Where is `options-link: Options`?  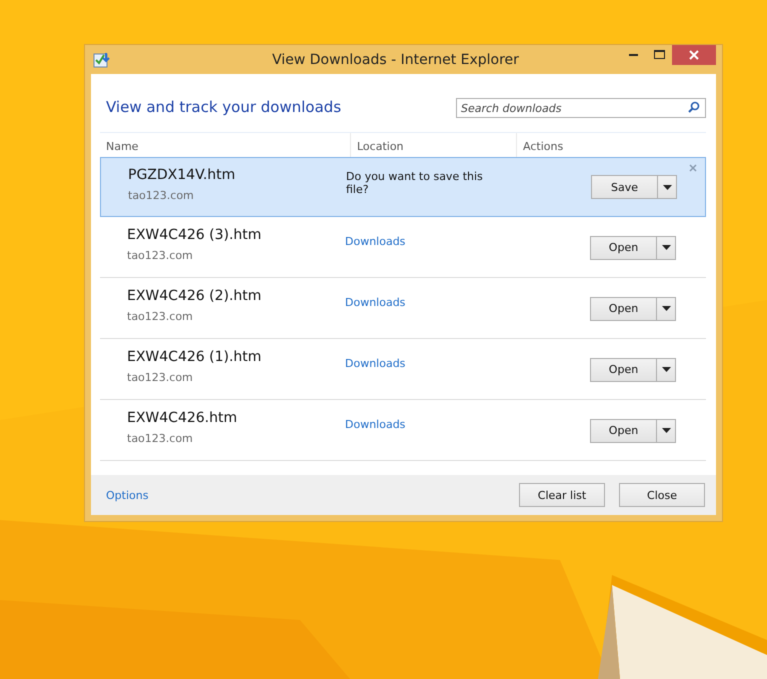 options-link: Options is located at coordinates (127, 495).